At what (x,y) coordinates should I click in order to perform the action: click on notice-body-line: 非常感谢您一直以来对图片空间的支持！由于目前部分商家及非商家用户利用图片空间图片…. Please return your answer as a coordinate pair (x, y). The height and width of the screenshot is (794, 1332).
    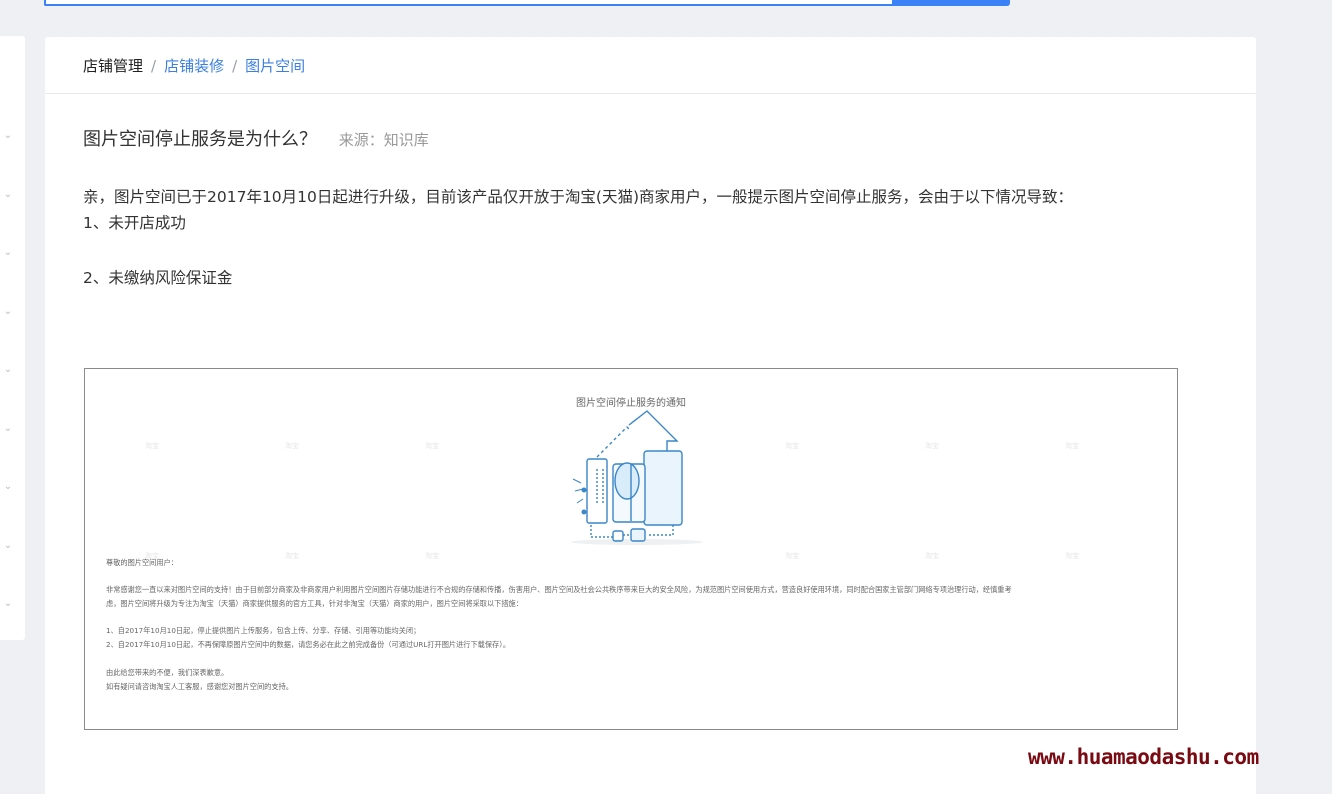
    Looking at the image, I should click on (559, 589).